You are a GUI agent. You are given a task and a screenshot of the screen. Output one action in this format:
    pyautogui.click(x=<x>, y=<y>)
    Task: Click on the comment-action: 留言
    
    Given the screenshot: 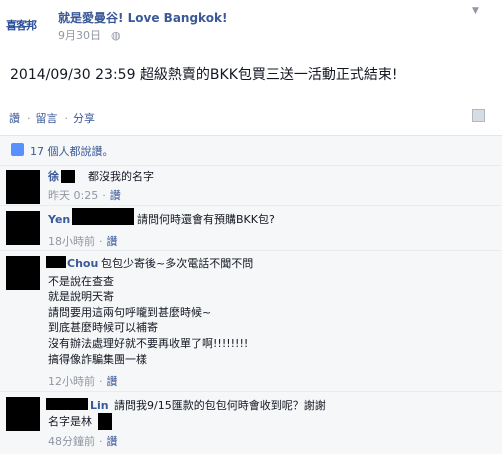 What is the action you would take?
    pyautogui.click(x=47, y=118)
    